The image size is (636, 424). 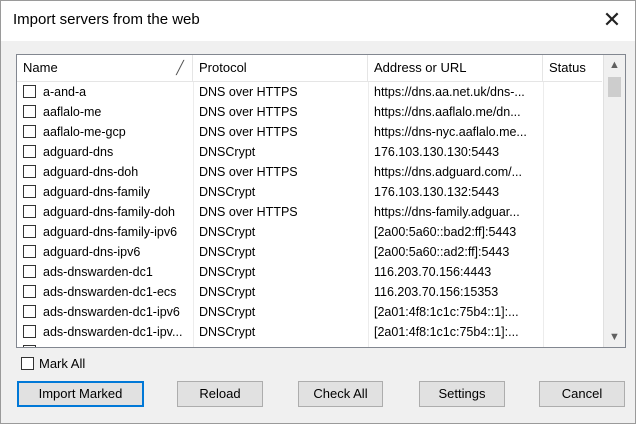 What do you see at coordinates (614, 337) in the screenshot?
I see `scroll-down-icon: ▼` at bounding box center [614, 337].